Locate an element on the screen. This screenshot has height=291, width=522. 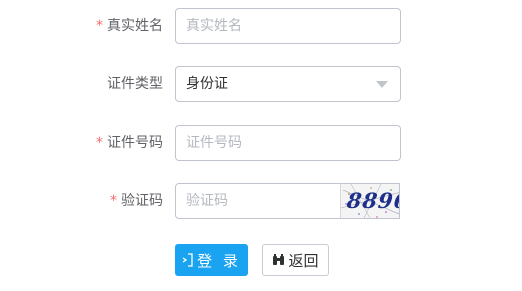
real-name-input is located at coordinates (288, 26).